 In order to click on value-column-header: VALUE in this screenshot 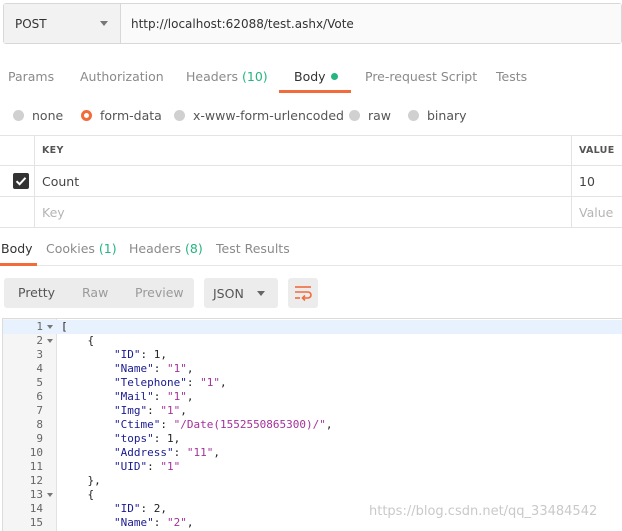, I will do `click(597, 150)`.